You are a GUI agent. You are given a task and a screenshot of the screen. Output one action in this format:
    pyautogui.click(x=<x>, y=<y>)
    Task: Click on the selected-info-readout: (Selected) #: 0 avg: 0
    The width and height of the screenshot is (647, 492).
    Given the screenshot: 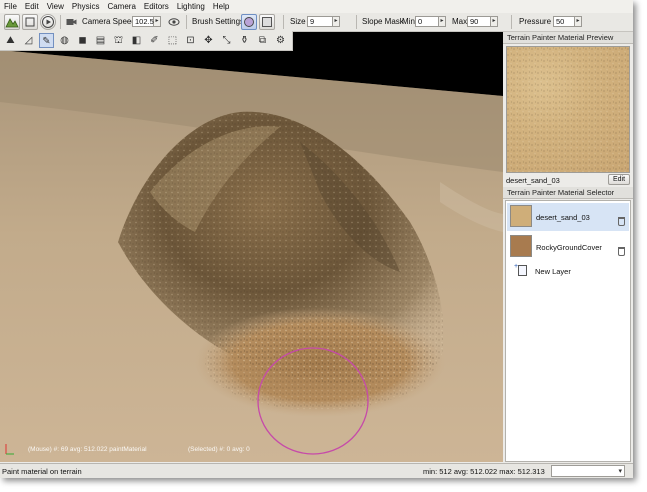 What is the action you would take?
    pyautogui.click(x=219, y=449)
    